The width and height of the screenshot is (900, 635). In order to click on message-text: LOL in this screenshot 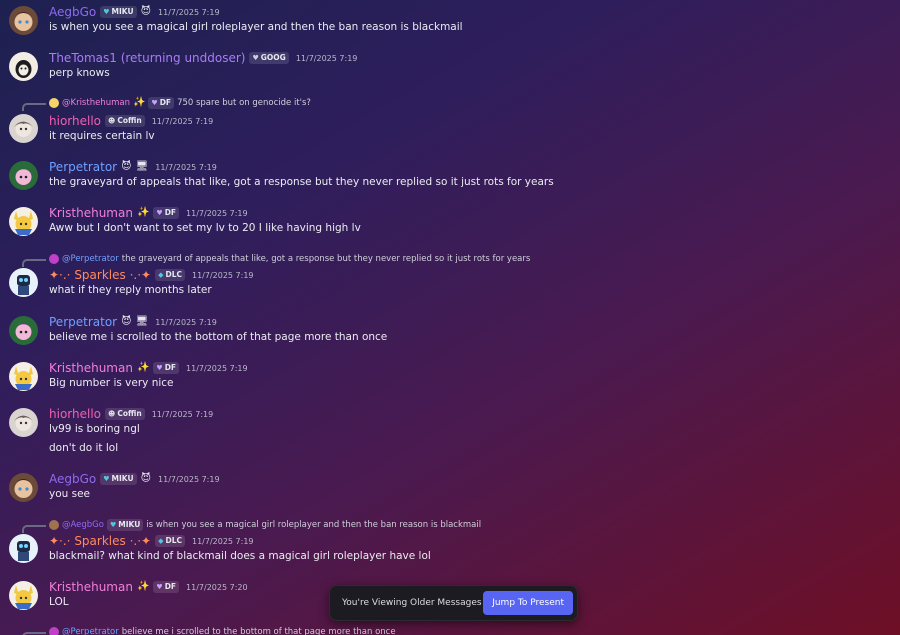, I will do `click(59, 602)`.